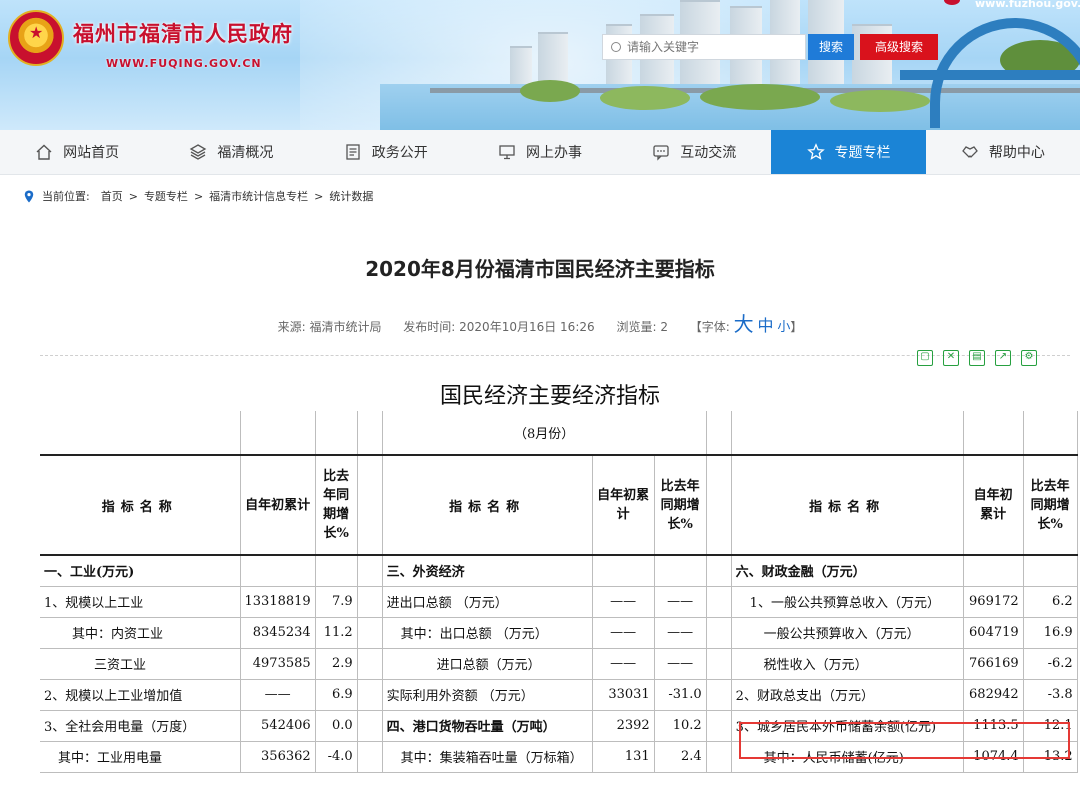  What do you see at coordinates (712, 47) in the screenshot?
I see `search-input` at bounding box center [712, 47].